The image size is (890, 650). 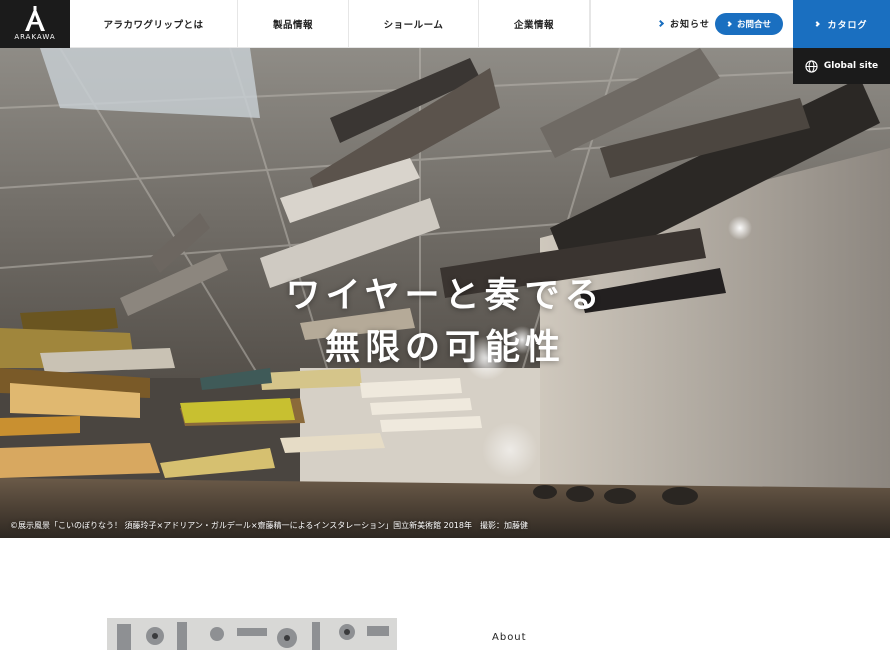 What do you see at coordinates (590, 24) in the screenshot?
I see `nav-divider` at bounding box center [590, 24].